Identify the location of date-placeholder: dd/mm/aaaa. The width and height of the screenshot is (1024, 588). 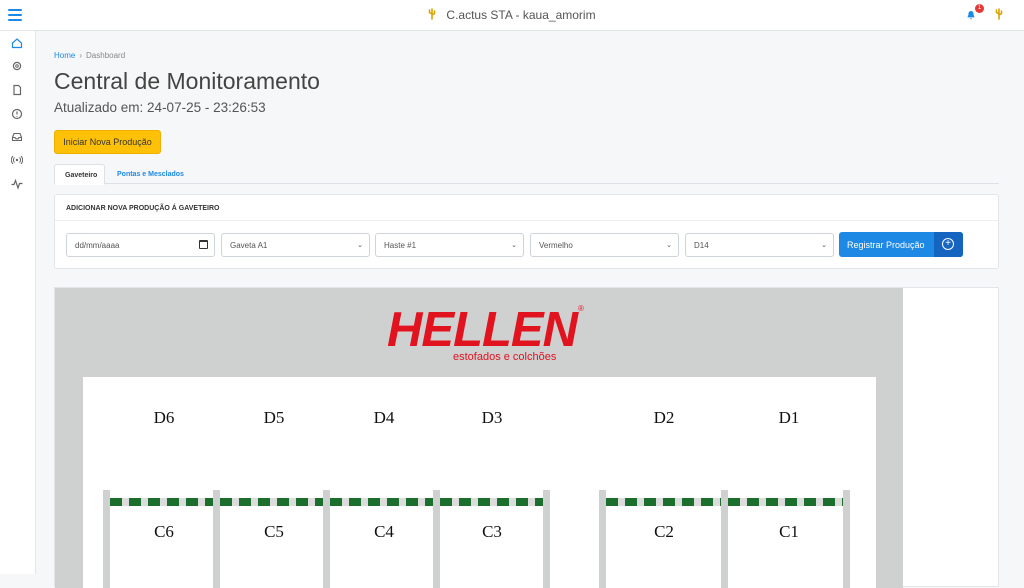
(97, 245).